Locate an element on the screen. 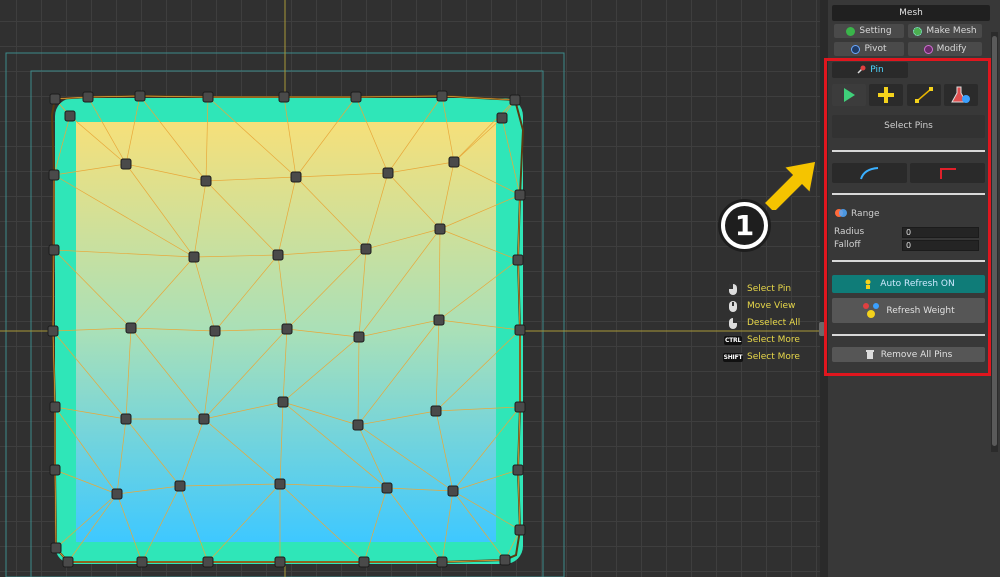 Image resolution: width=1000 pixels, height=577 pixels. tab-setting: Setting is located at coordinates (869, 31).